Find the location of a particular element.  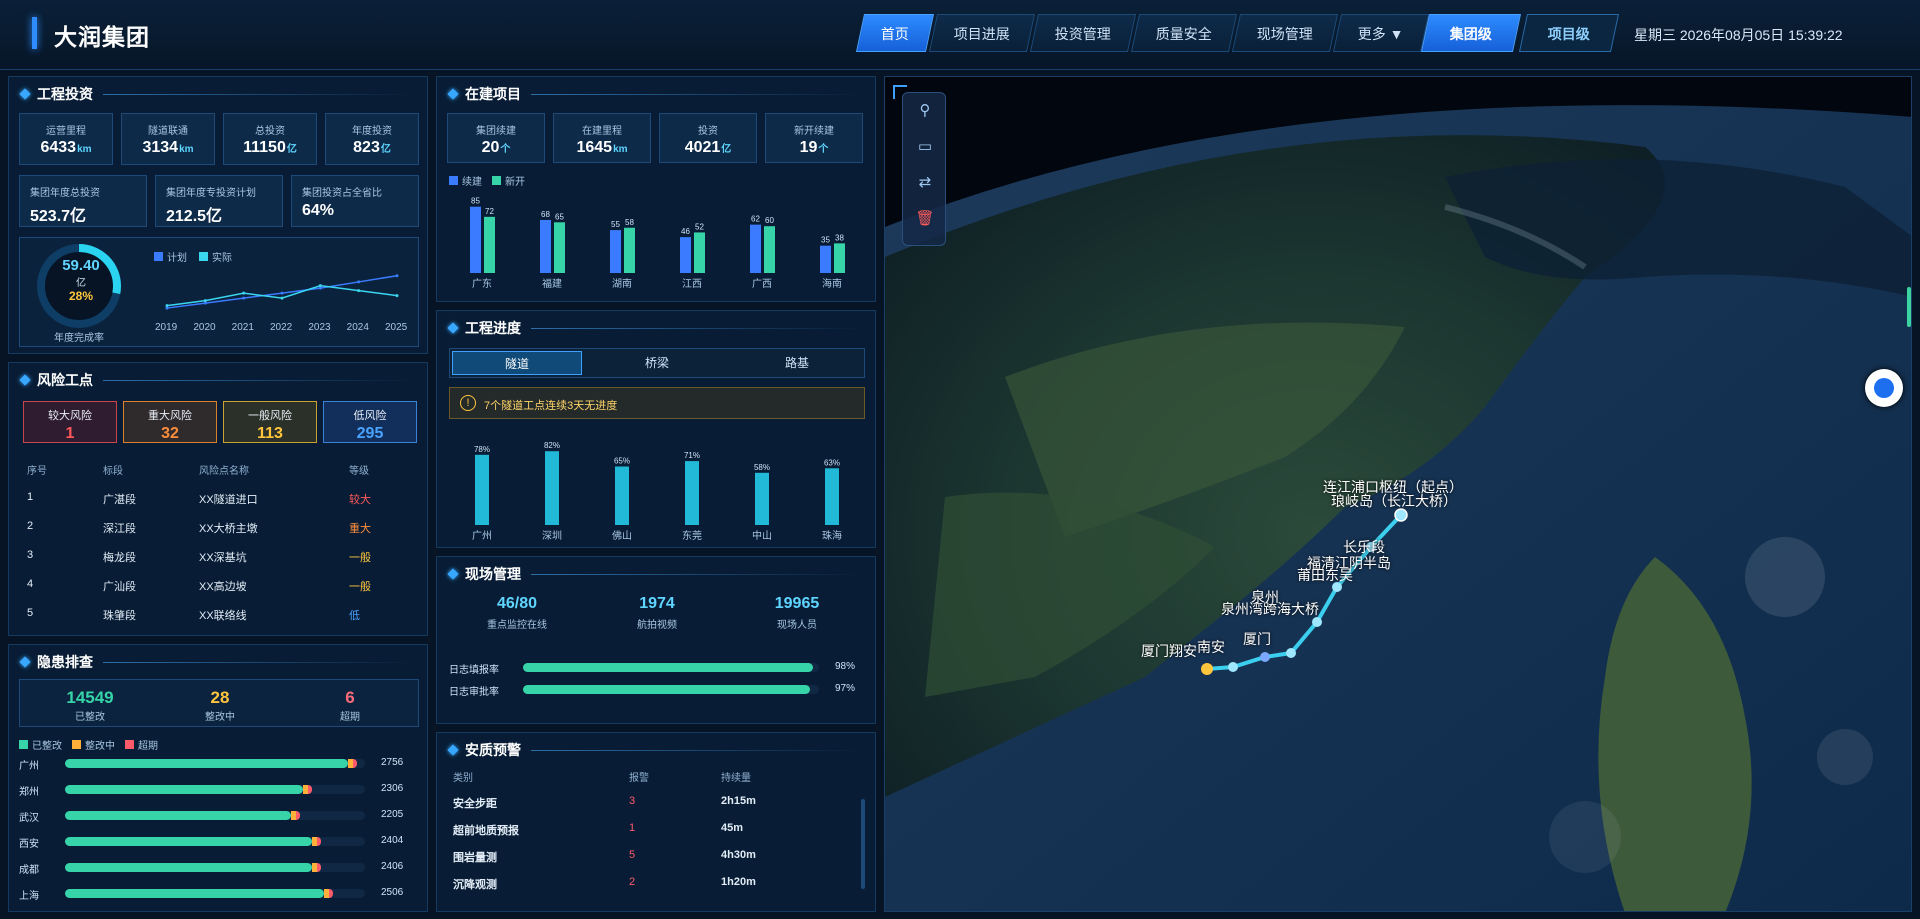

x-tick-label: 湖南 is located at coordinates (622, 283).